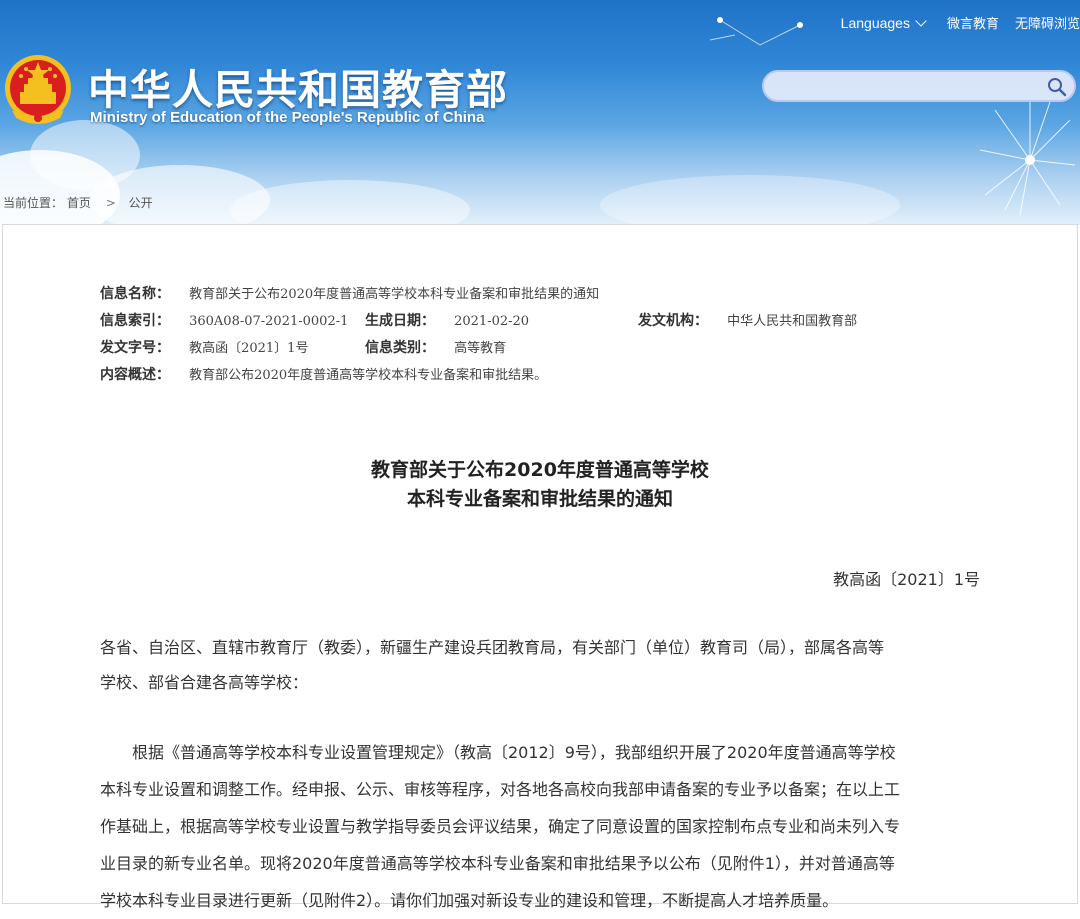 Image resolution: width=1080 pixels, height=919 pixels. Describe the element at coordinates (400, 321) in the screenshot. I see `meta-label: 生成日期：` at that location.